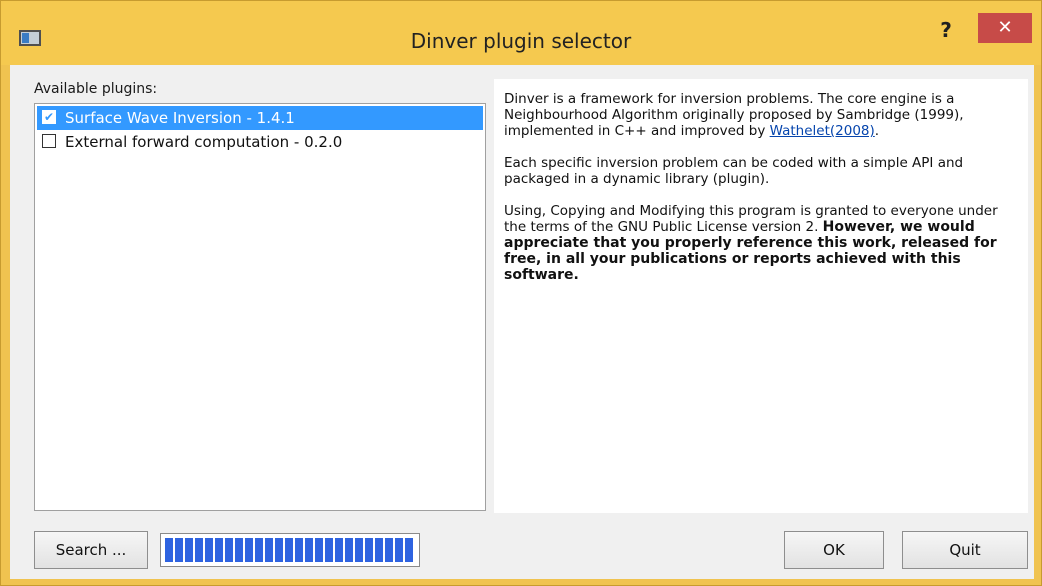  I want to click on window-title: Dinver plugin selector, so click(521, 41).